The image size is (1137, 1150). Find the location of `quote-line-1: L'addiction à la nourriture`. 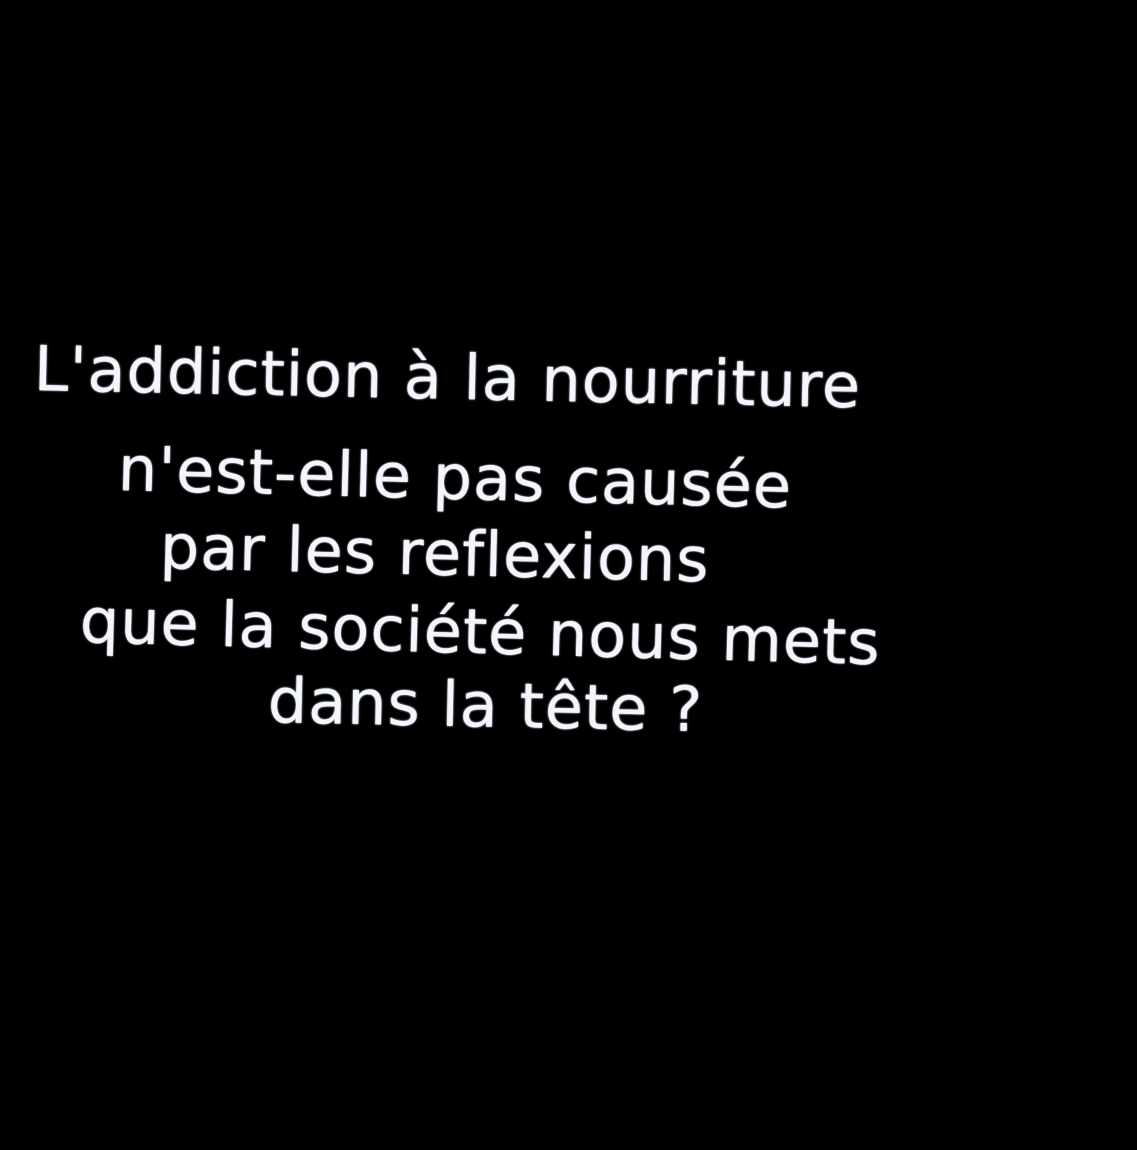

quote-line-1: L'addiction à la nourriture is located at coordinates (447, 377).